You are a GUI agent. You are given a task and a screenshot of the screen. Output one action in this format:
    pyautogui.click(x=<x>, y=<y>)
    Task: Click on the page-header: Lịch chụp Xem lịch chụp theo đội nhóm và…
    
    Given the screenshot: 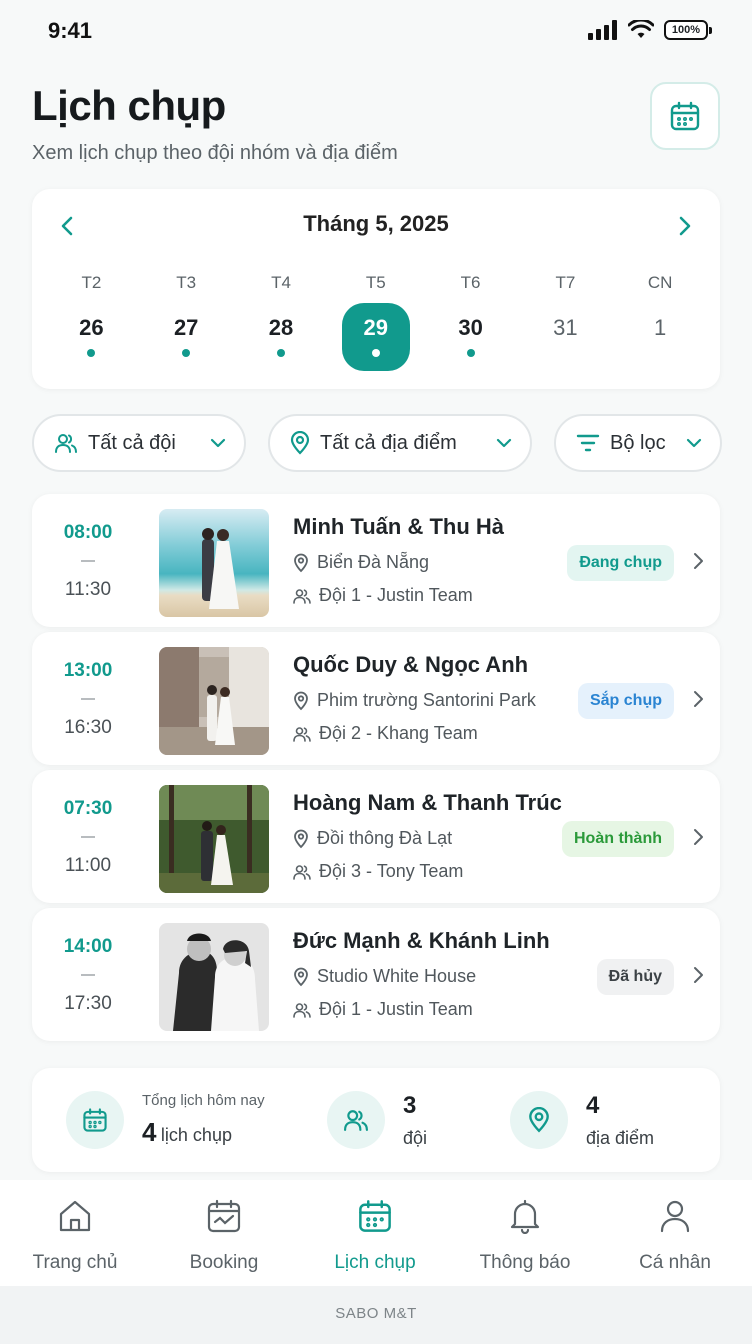 What is the action you would take?
    pyautogui.click(x=377, y=123)
    